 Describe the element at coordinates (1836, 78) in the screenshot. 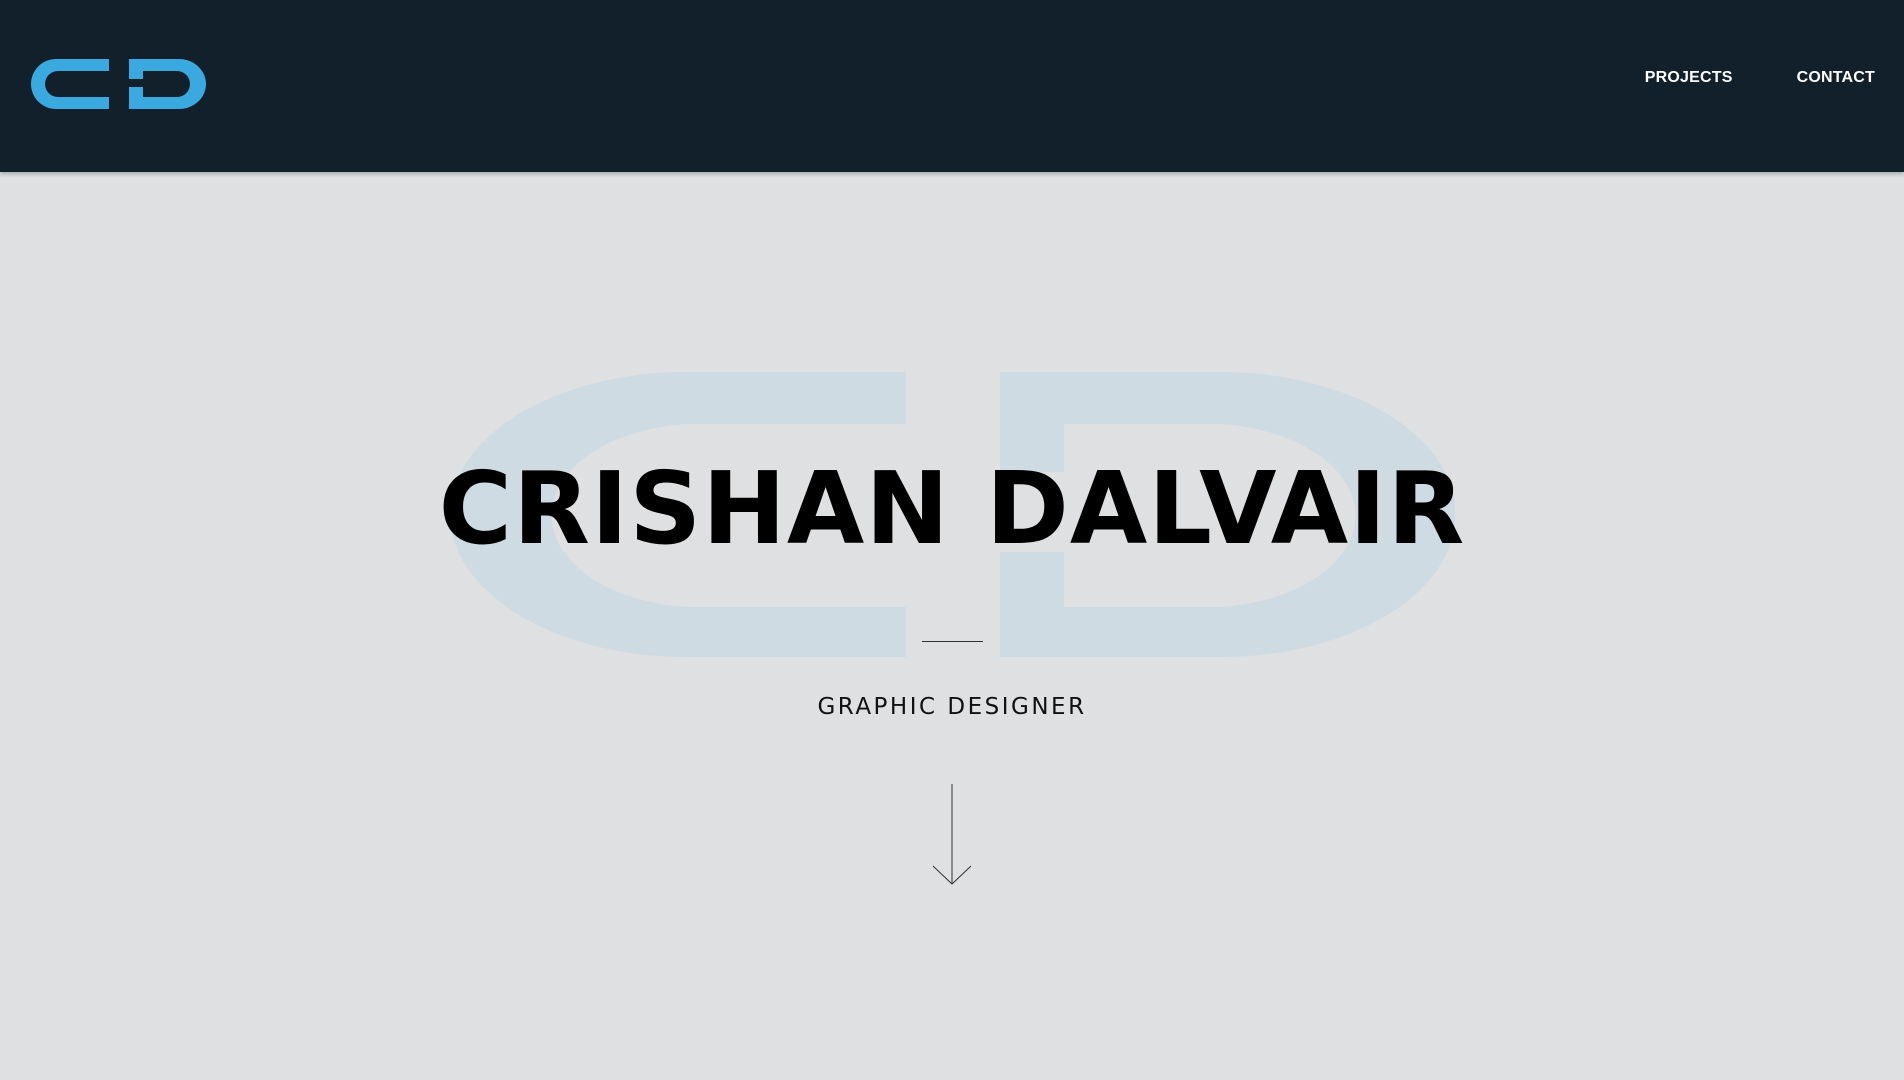

I see `nav-contact-link: CONTACT` at that location.